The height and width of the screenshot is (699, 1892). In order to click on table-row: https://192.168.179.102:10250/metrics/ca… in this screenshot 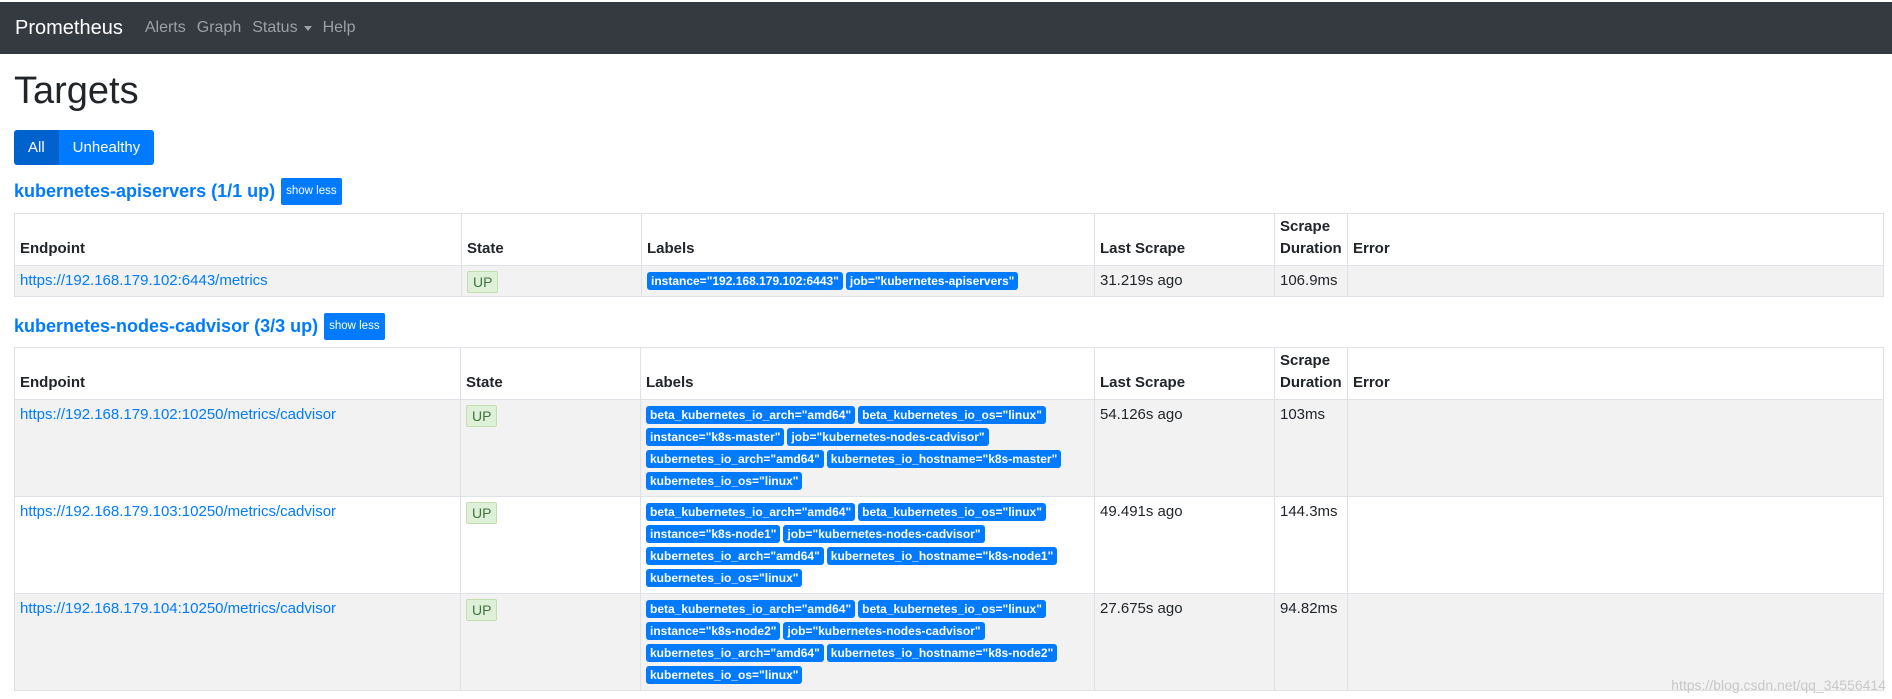, I will do `click(949, 448)`.